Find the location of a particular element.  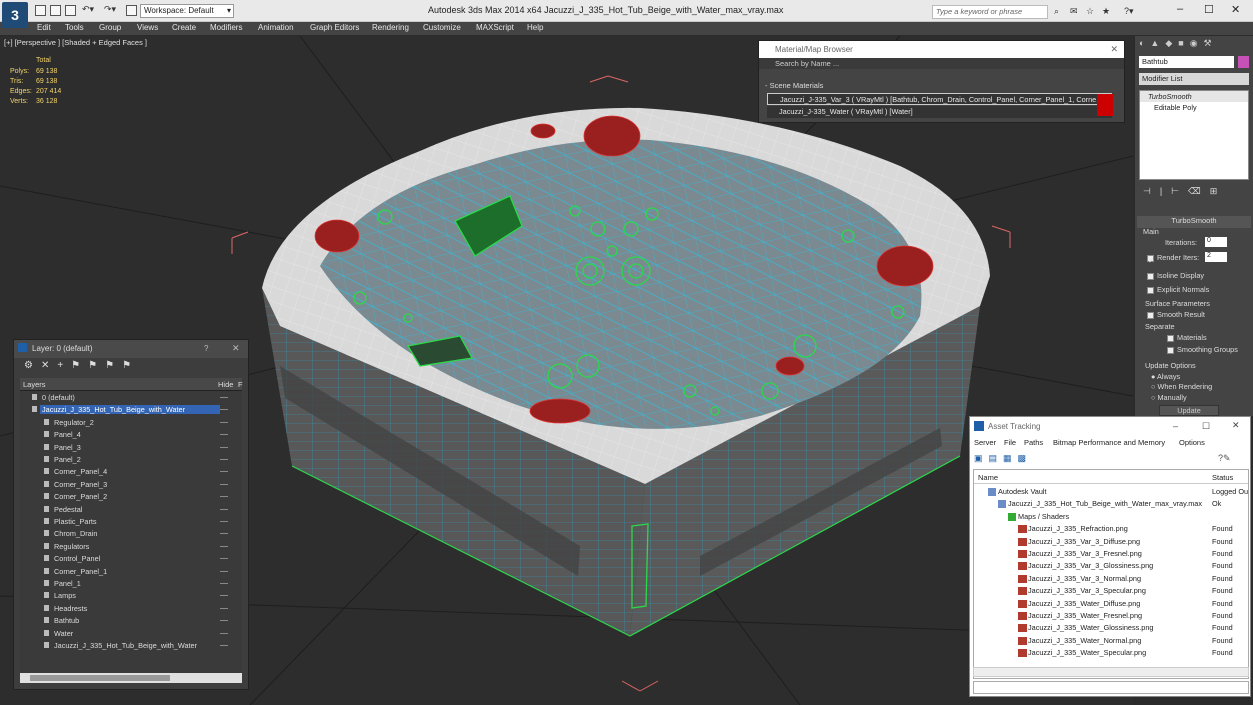

layer-row: Panel_2 is located at coordinates (131, 460).